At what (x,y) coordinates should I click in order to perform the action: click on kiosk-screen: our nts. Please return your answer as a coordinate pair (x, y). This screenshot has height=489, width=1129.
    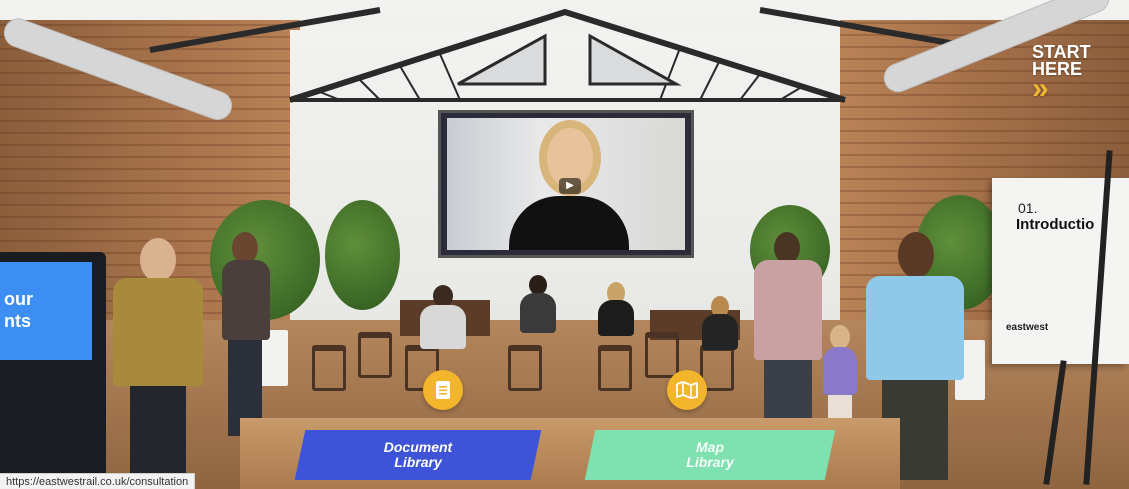
    Looking at the image, I should click on (46, 311).